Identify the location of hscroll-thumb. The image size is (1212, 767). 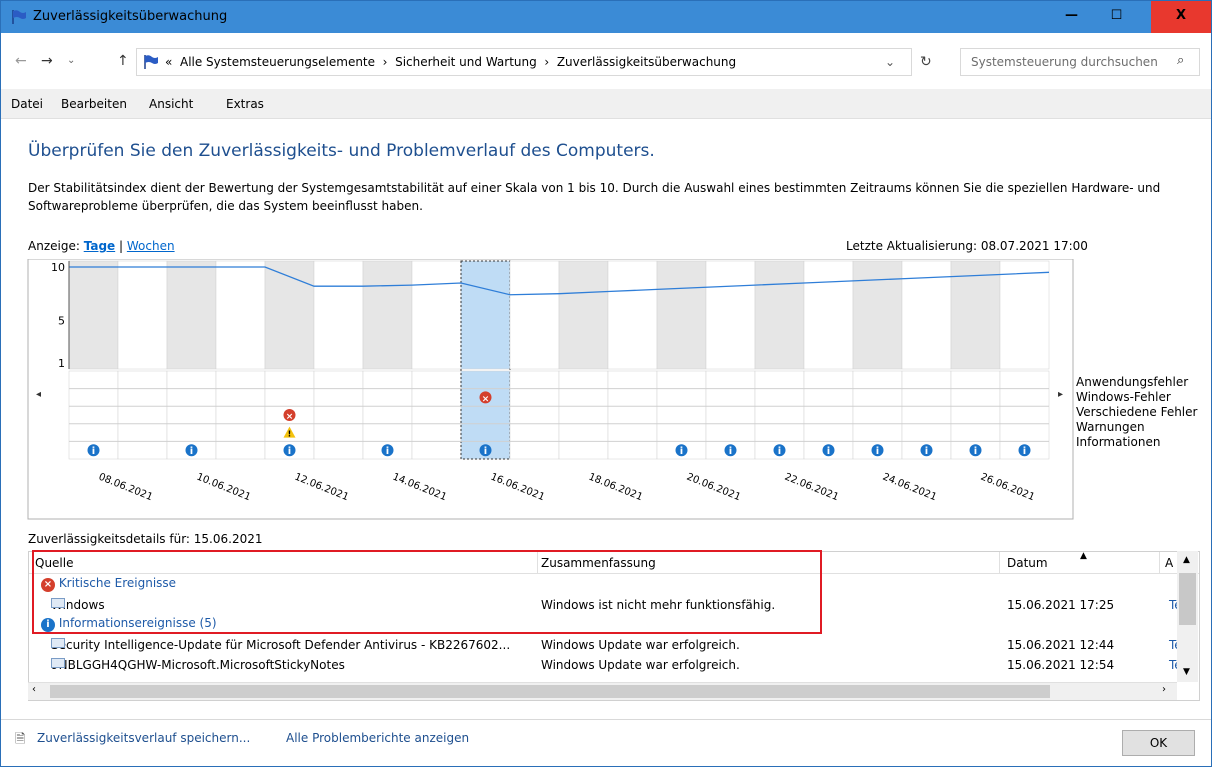
(550, 691).